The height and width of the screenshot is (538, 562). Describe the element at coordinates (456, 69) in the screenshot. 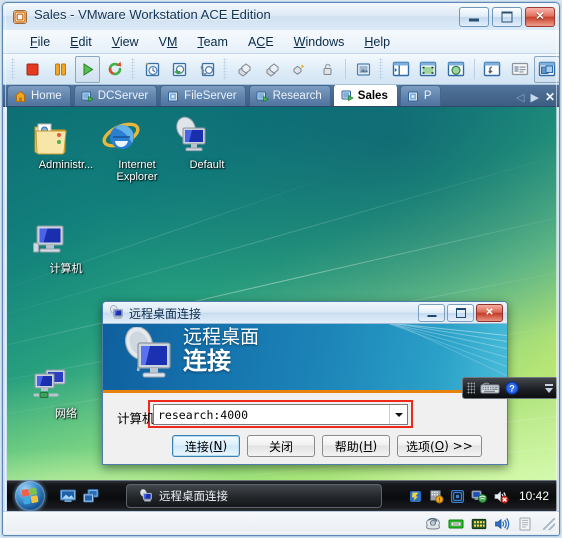

I see `full-screen-icon` at that location.